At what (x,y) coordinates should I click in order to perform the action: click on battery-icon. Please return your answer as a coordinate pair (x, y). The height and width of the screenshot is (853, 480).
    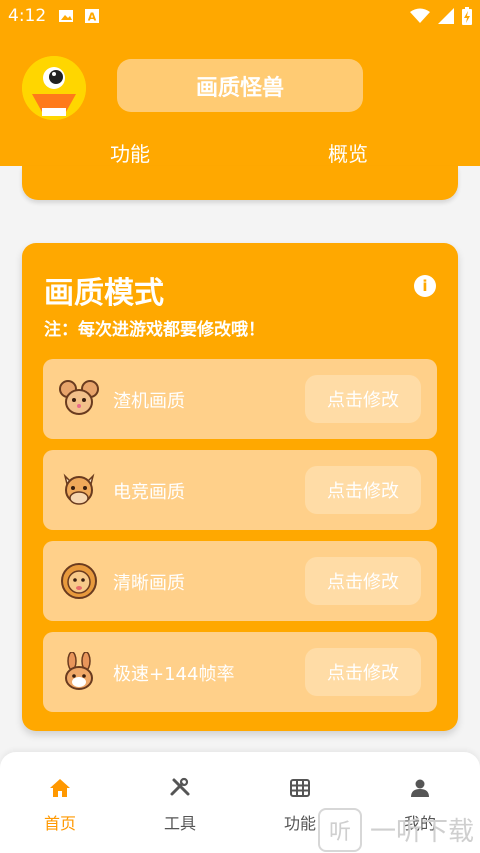
    Looking at the image, I should click on (467, 16).